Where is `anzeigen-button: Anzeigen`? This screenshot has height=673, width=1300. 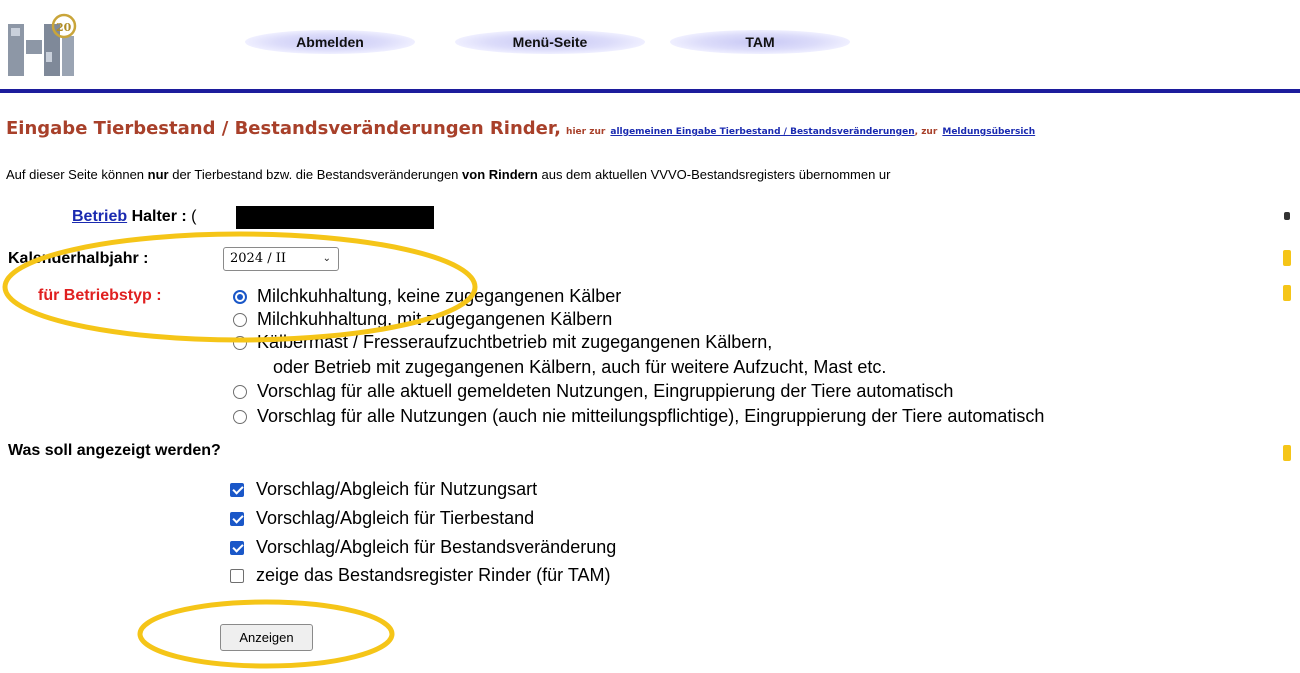
anzeigen-button: Anzeigen is located at coordinates (266, 637).